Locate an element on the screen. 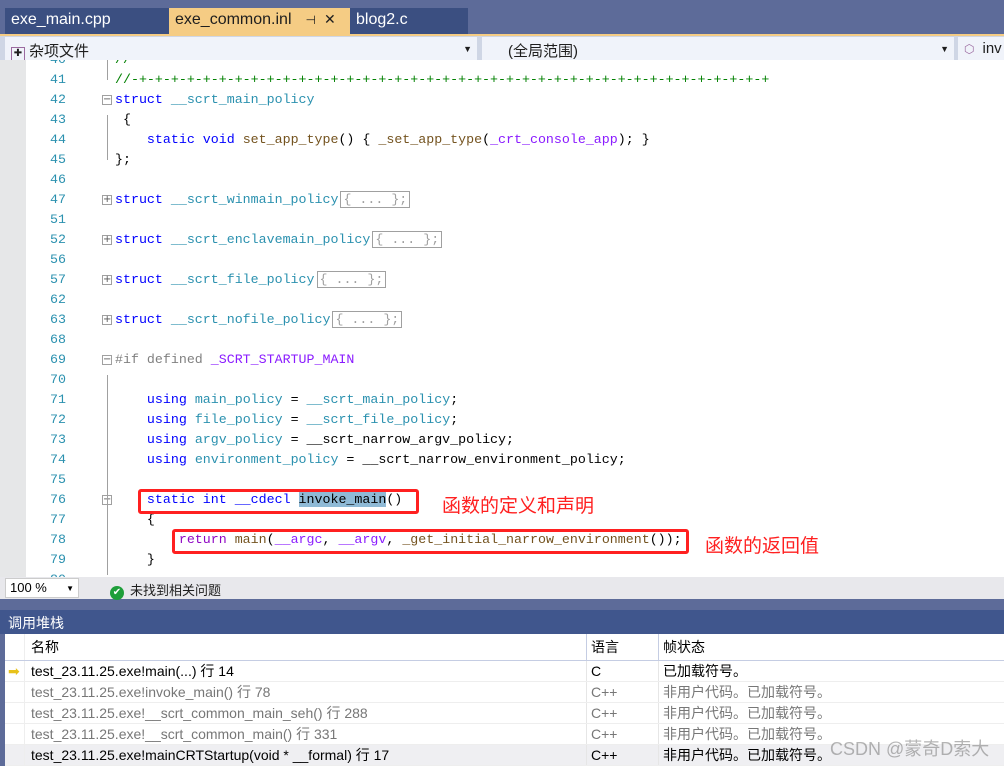 The image size is (1004, 766). code-text: { is located at coordinates (123, 120).